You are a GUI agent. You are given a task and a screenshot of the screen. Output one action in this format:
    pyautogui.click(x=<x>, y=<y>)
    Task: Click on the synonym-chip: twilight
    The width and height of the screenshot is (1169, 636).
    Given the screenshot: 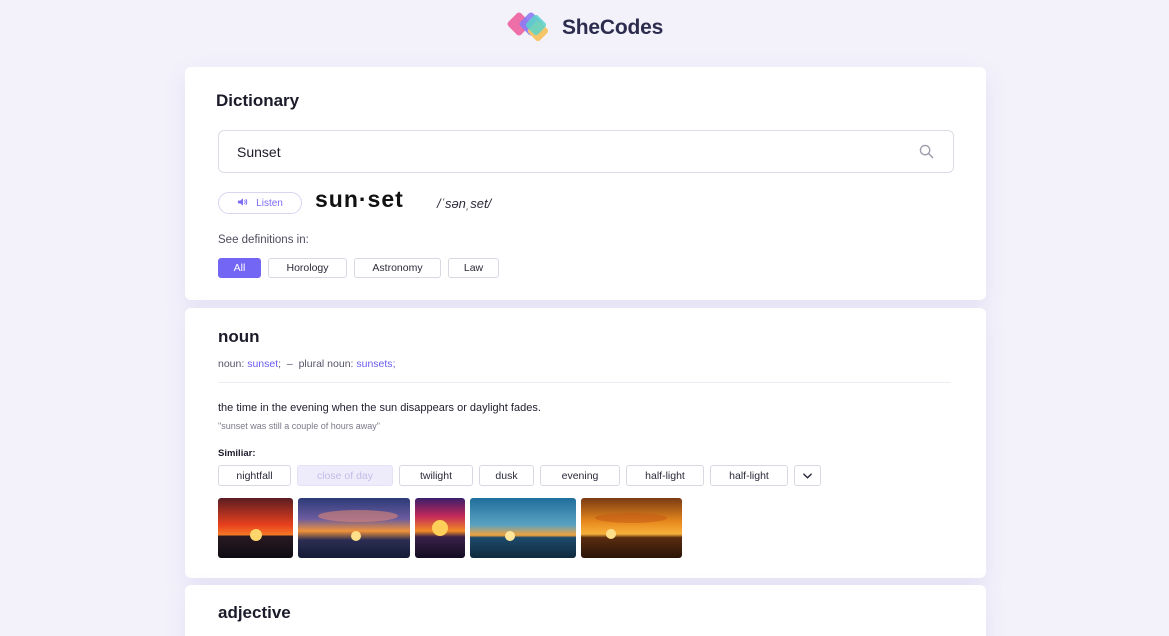 What is the action you would take?
    pyautogui.click(x=436, y=475)
    